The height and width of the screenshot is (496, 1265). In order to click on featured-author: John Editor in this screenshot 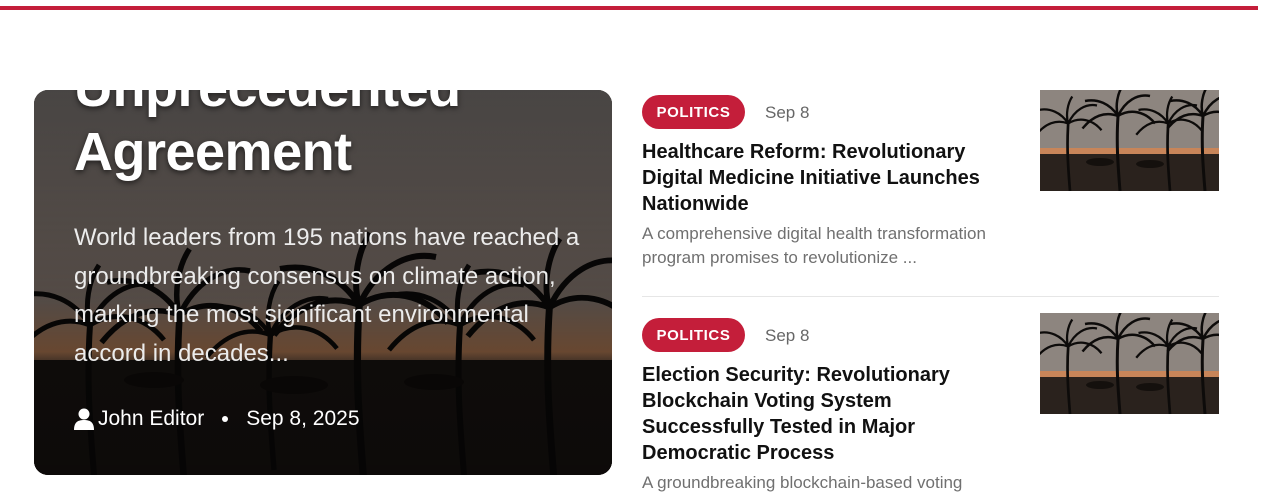, I will do `click(151, 419)`.